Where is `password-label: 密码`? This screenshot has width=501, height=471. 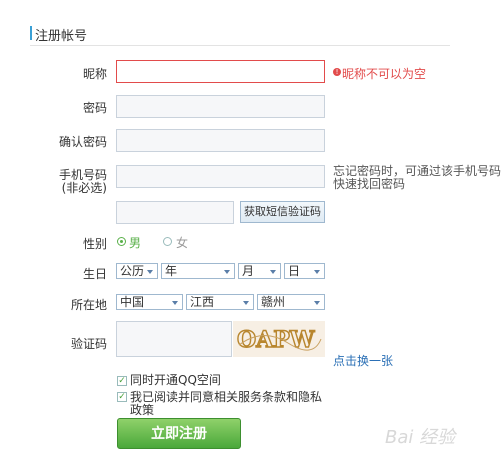
password-label: 密码 is located at coordinates (94, 108).